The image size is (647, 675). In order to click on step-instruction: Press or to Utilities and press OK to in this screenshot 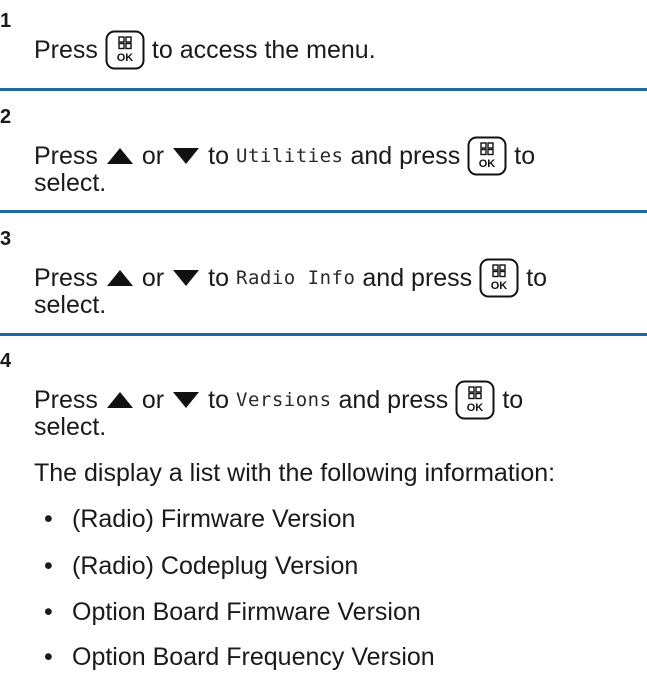, I will do `click(284, 156)`.